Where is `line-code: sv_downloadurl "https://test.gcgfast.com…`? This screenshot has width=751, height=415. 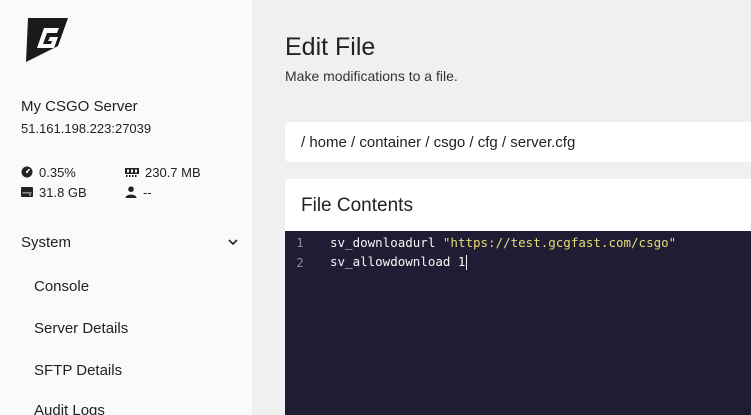 line-code: sv_downloadurl "https://test.gcgfast.com… is located at coordinates (497, 242).